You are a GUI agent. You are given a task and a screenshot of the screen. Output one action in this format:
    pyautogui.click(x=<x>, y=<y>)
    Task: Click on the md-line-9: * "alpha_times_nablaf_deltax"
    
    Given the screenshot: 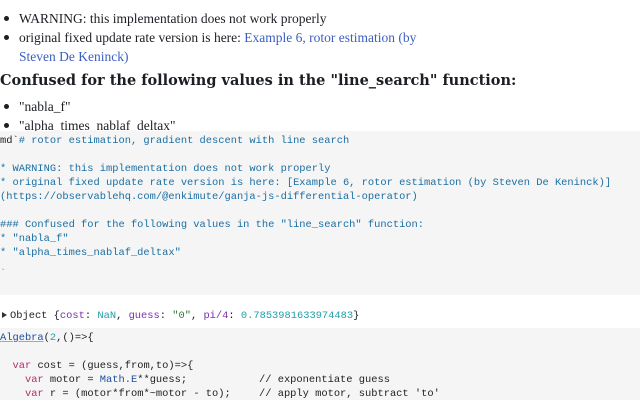 What is the action you would take?
    pyautogui.click(x=90, y=253)
    